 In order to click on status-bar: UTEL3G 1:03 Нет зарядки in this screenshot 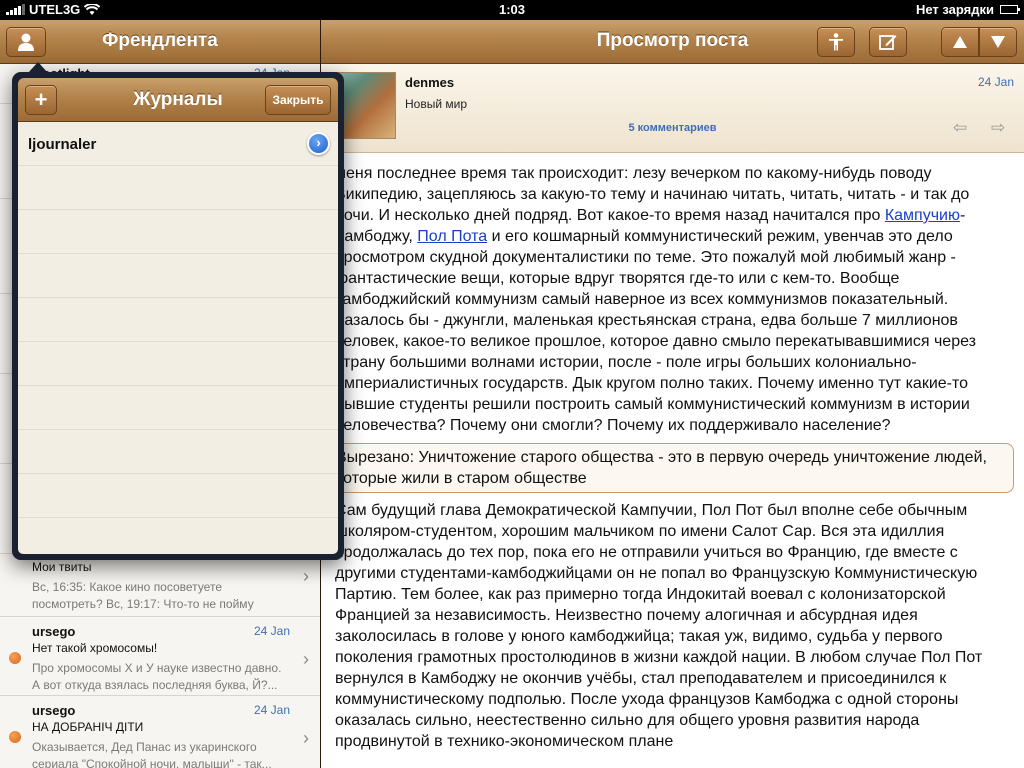, I will do `click(512, 10)`.